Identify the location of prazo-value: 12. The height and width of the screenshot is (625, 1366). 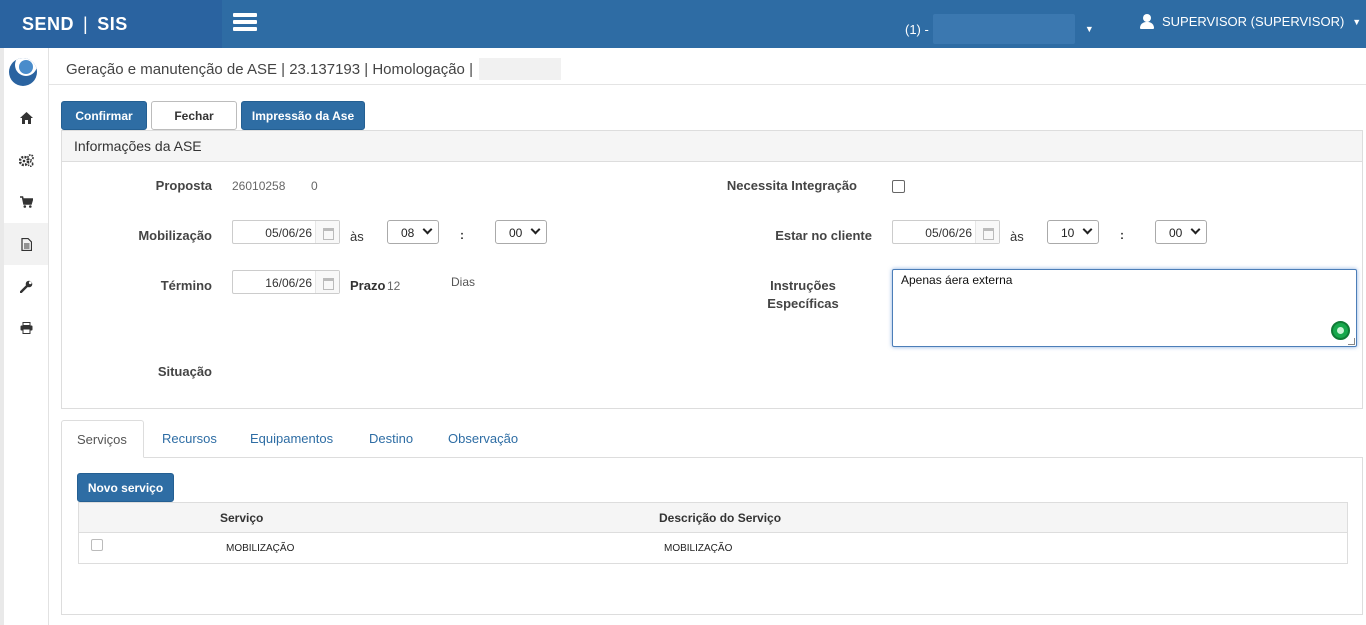
(394, 286).